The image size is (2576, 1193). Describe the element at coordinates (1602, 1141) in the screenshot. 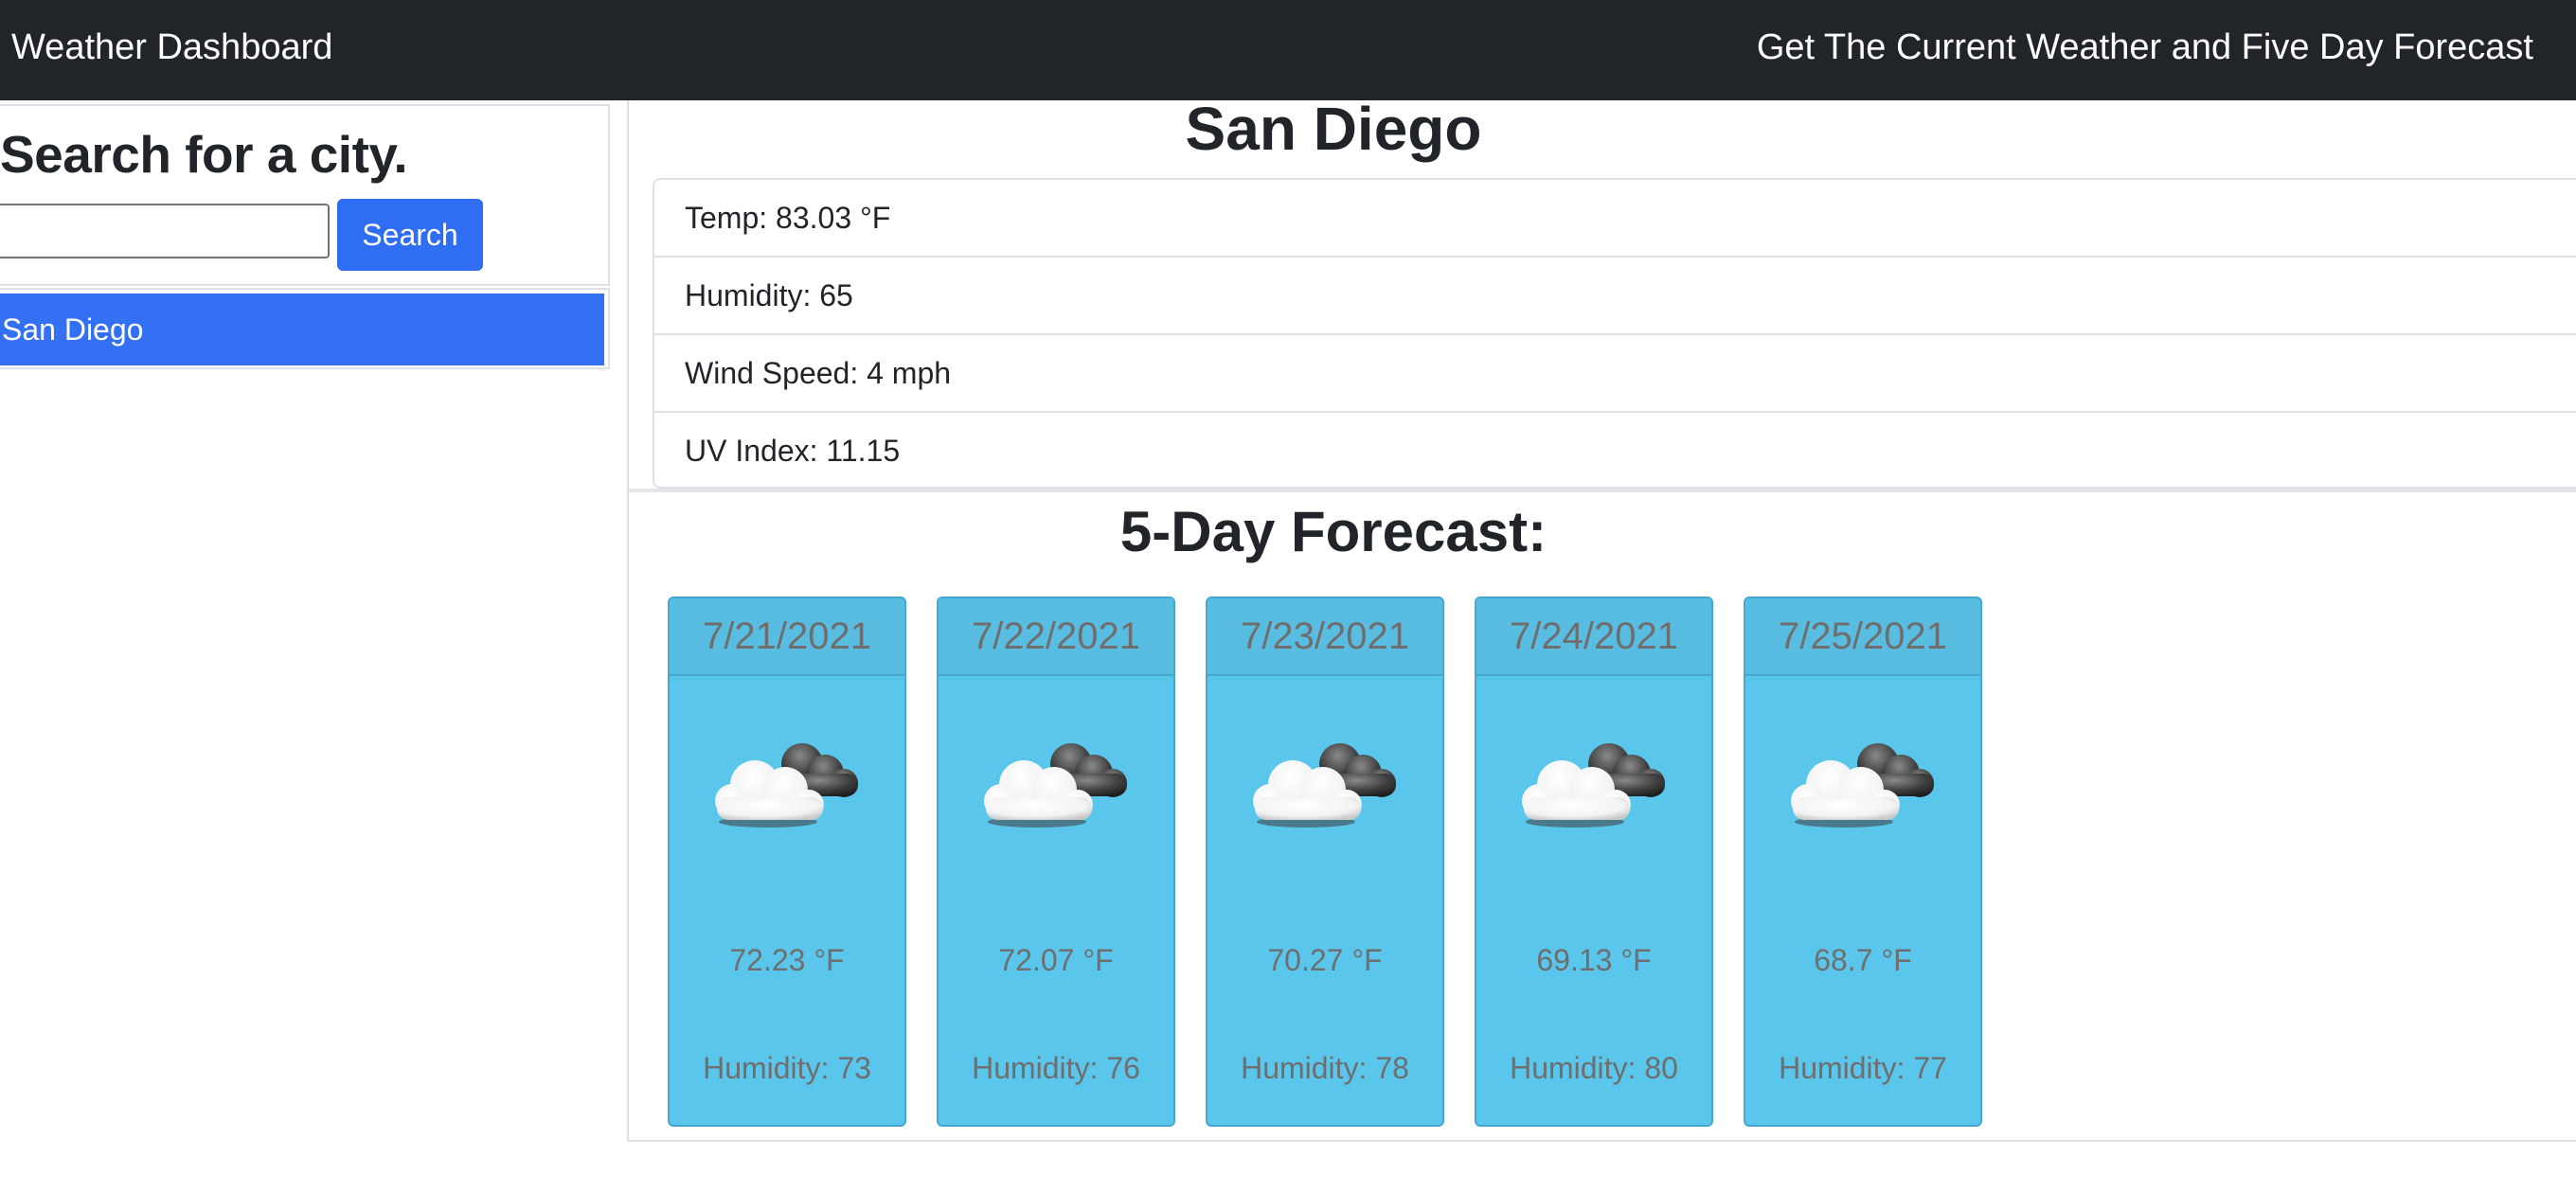

I see `main-bottom-border` at that location.